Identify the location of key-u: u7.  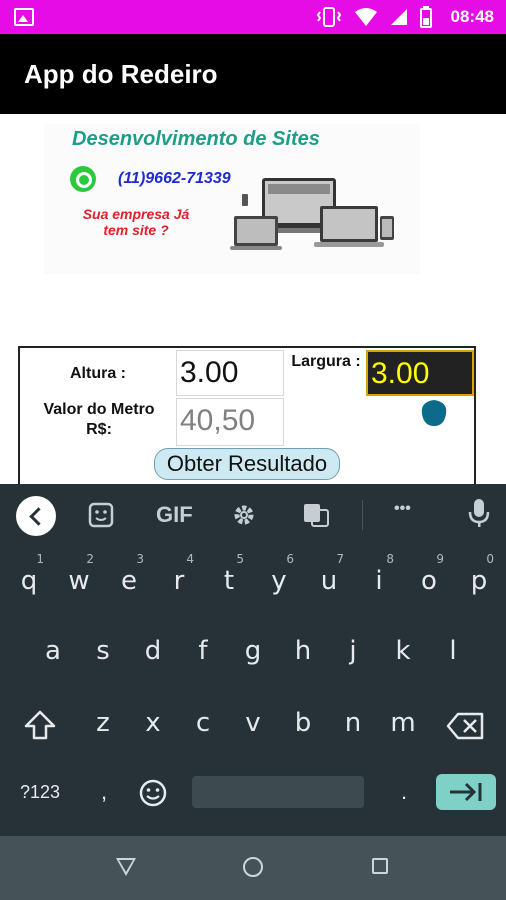
(329, 580).